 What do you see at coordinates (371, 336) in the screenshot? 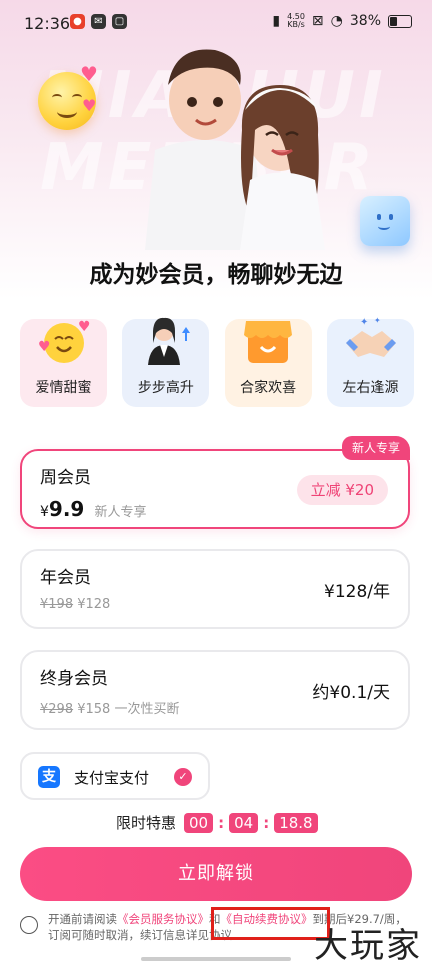
I see `handshake-icon: ✦ ✦` at bounding box center [371, 336].